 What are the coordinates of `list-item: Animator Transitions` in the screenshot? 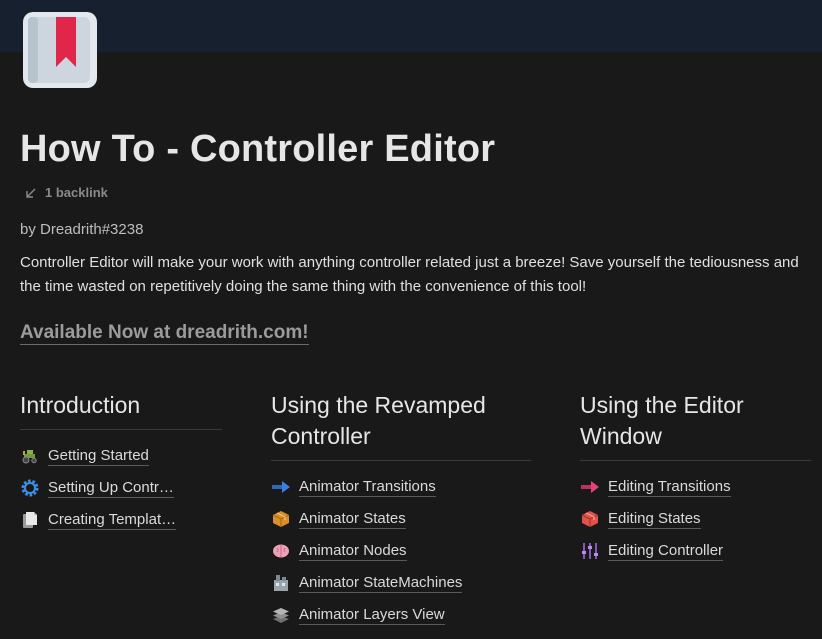 It's located at (401, 487).